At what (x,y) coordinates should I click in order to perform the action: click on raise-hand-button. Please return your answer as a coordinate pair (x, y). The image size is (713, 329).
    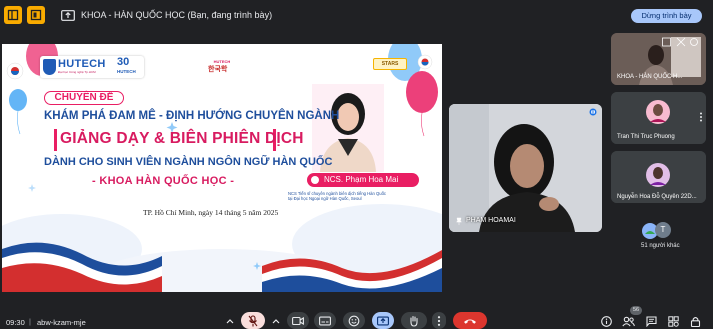
    Looking at the image, I should click on (414, 320).